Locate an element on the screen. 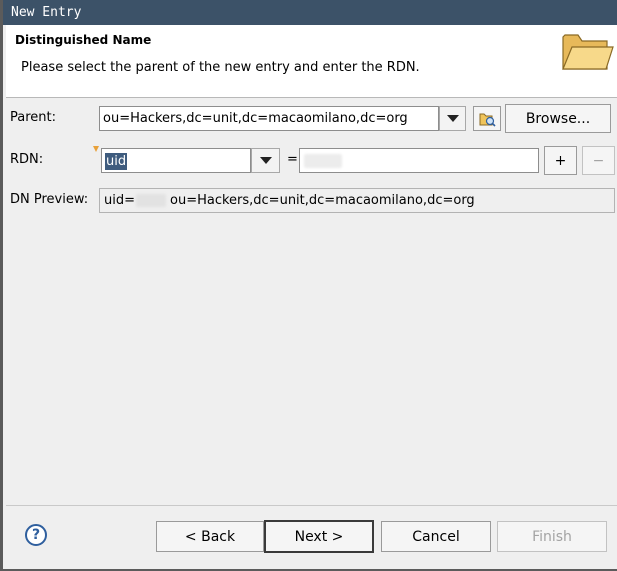 The width and height of the screenshot is (617, 571). parent-value: ou=Hackers,dc=unit,dc=macaomilano,dc=org is located at coordinates (255, 118).